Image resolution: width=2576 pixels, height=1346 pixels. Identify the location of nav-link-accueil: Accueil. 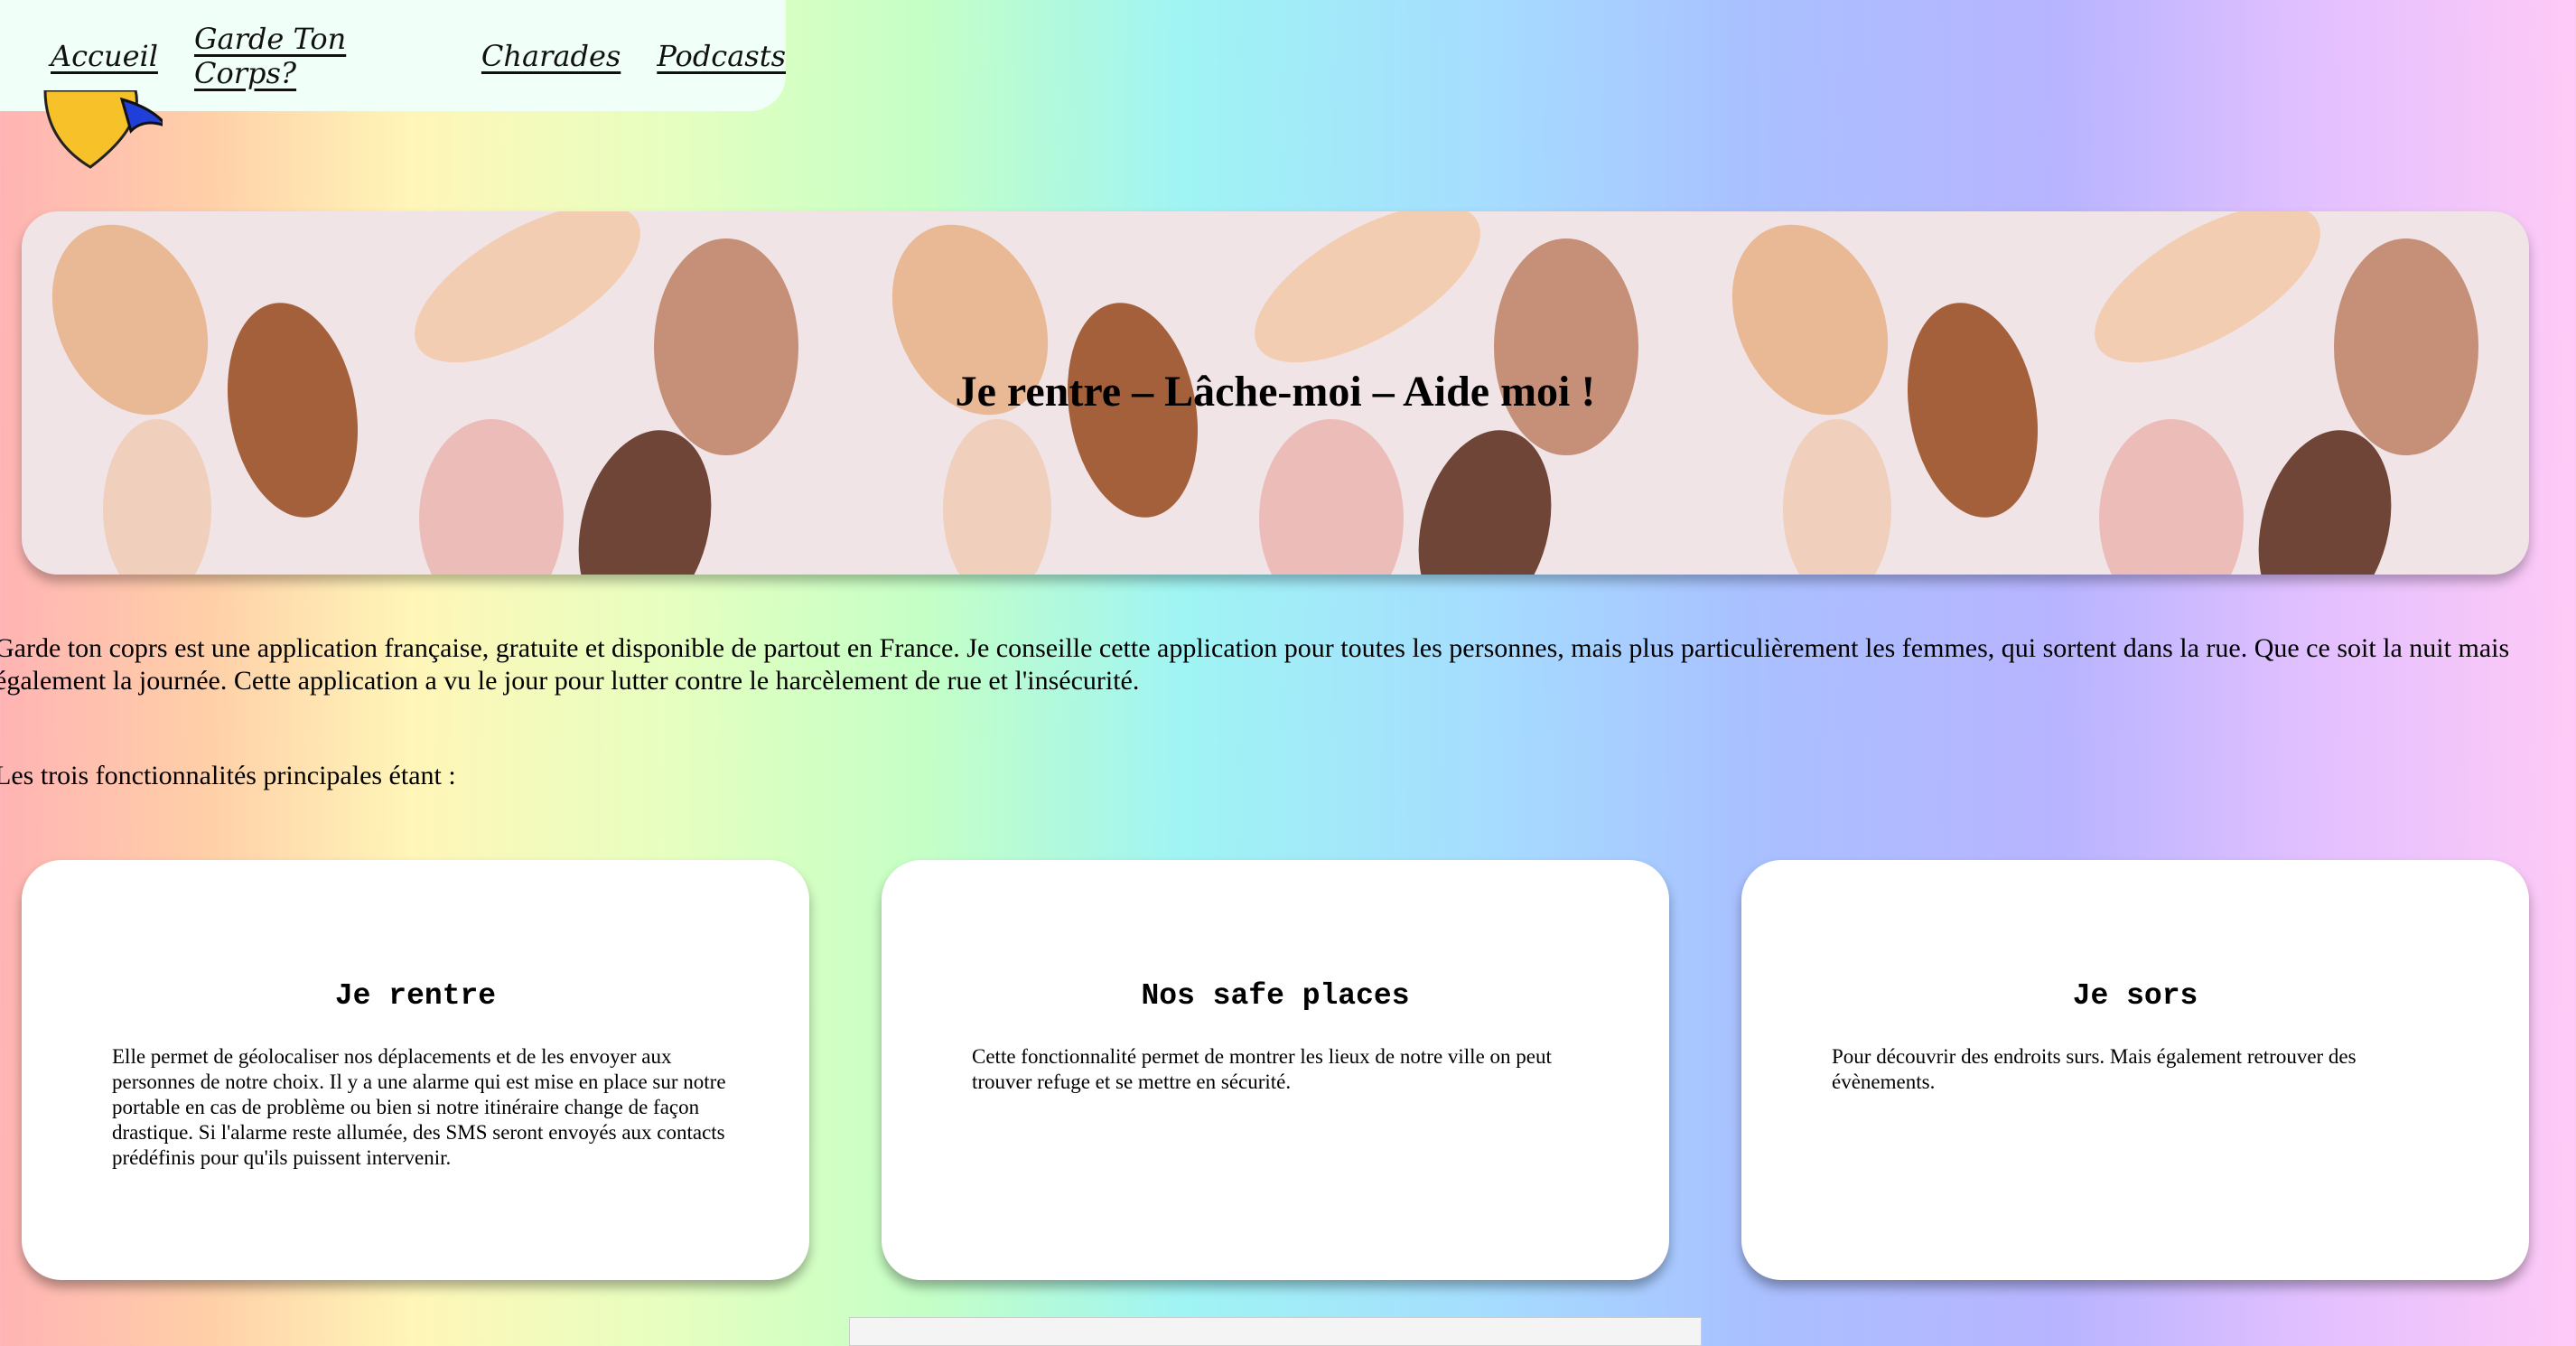
(105, 56).